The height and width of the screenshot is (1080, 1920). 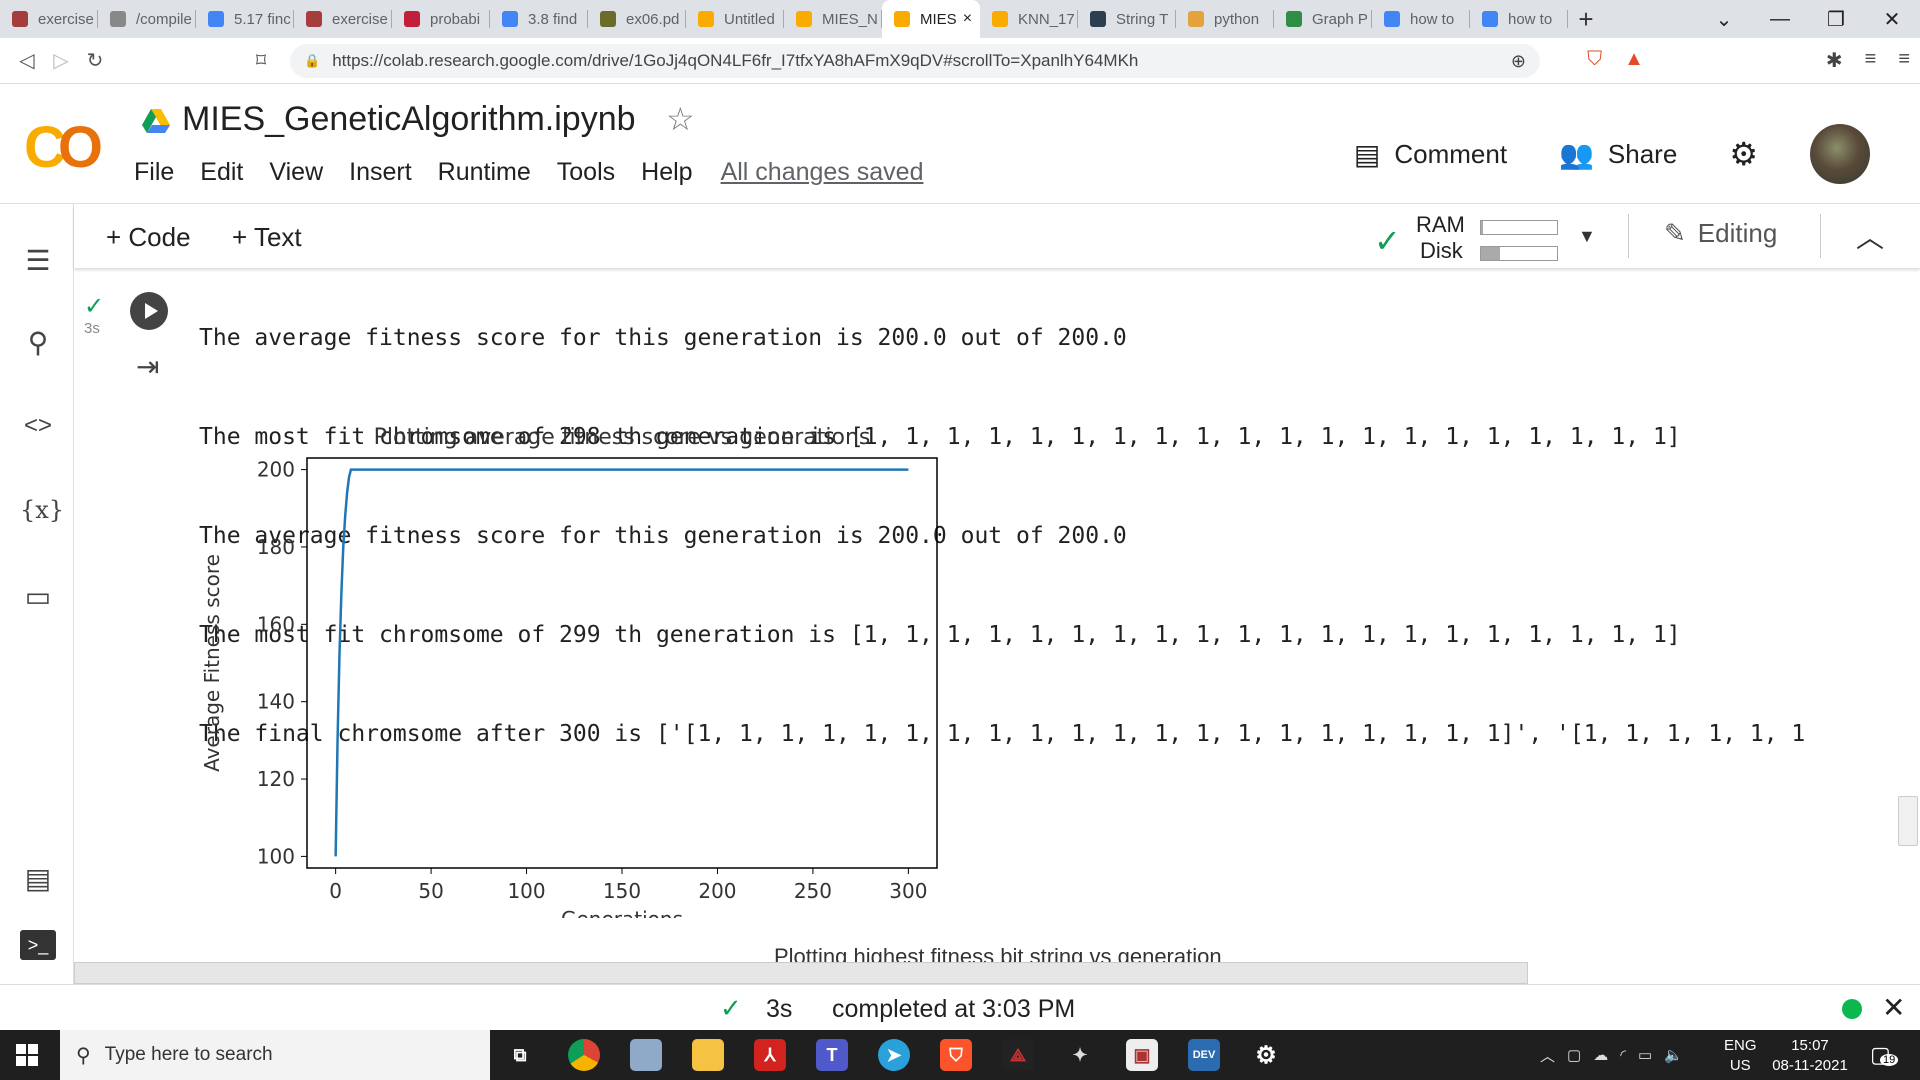 I want to click on browser-tab: MIES ×, so click(x=931, y=19).